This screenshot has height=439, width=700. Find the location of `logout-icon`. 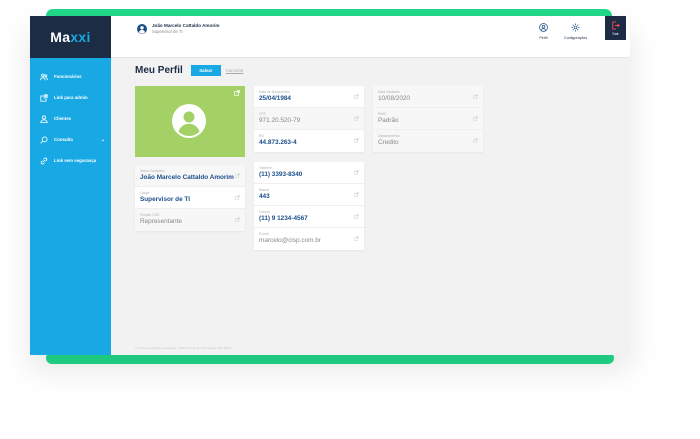

logout-icon is located at coordinates (616, 25).